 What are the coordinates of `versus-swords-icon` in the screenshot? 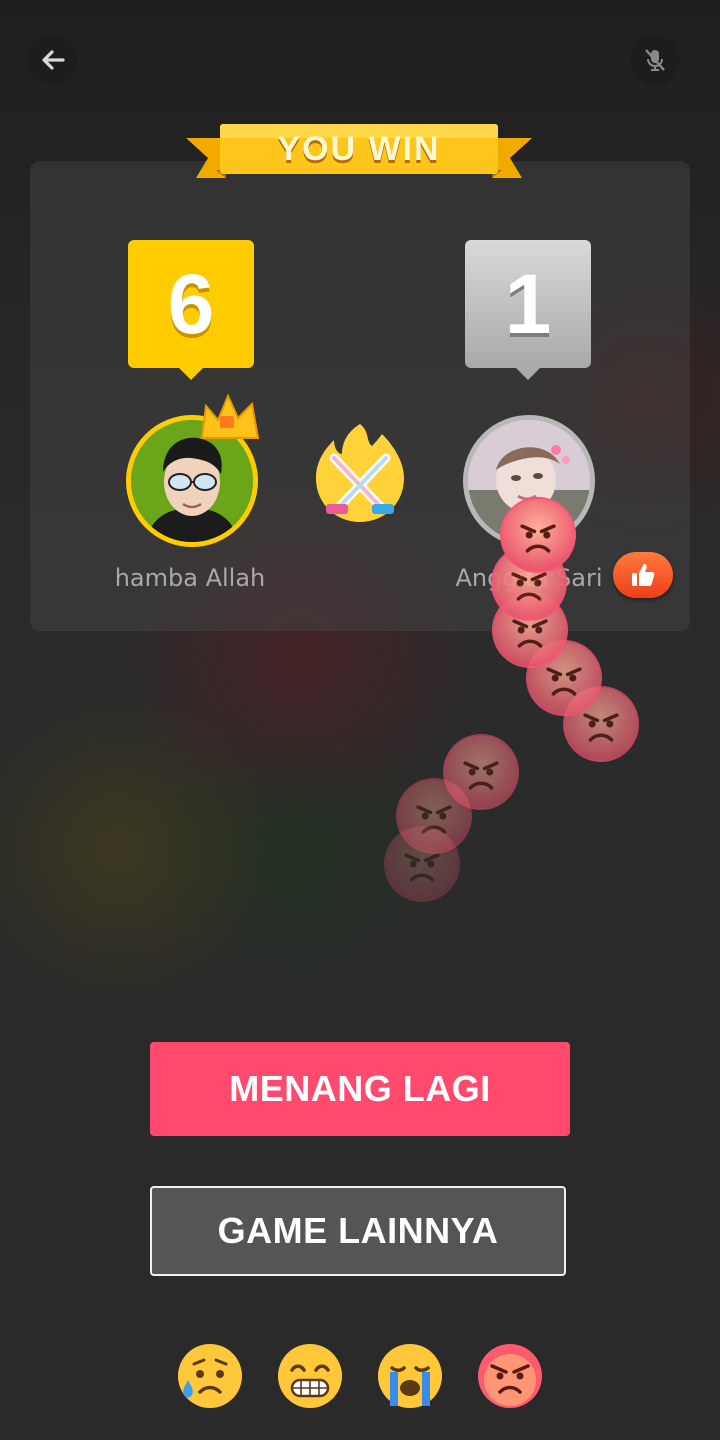 It's located at (360, 473).